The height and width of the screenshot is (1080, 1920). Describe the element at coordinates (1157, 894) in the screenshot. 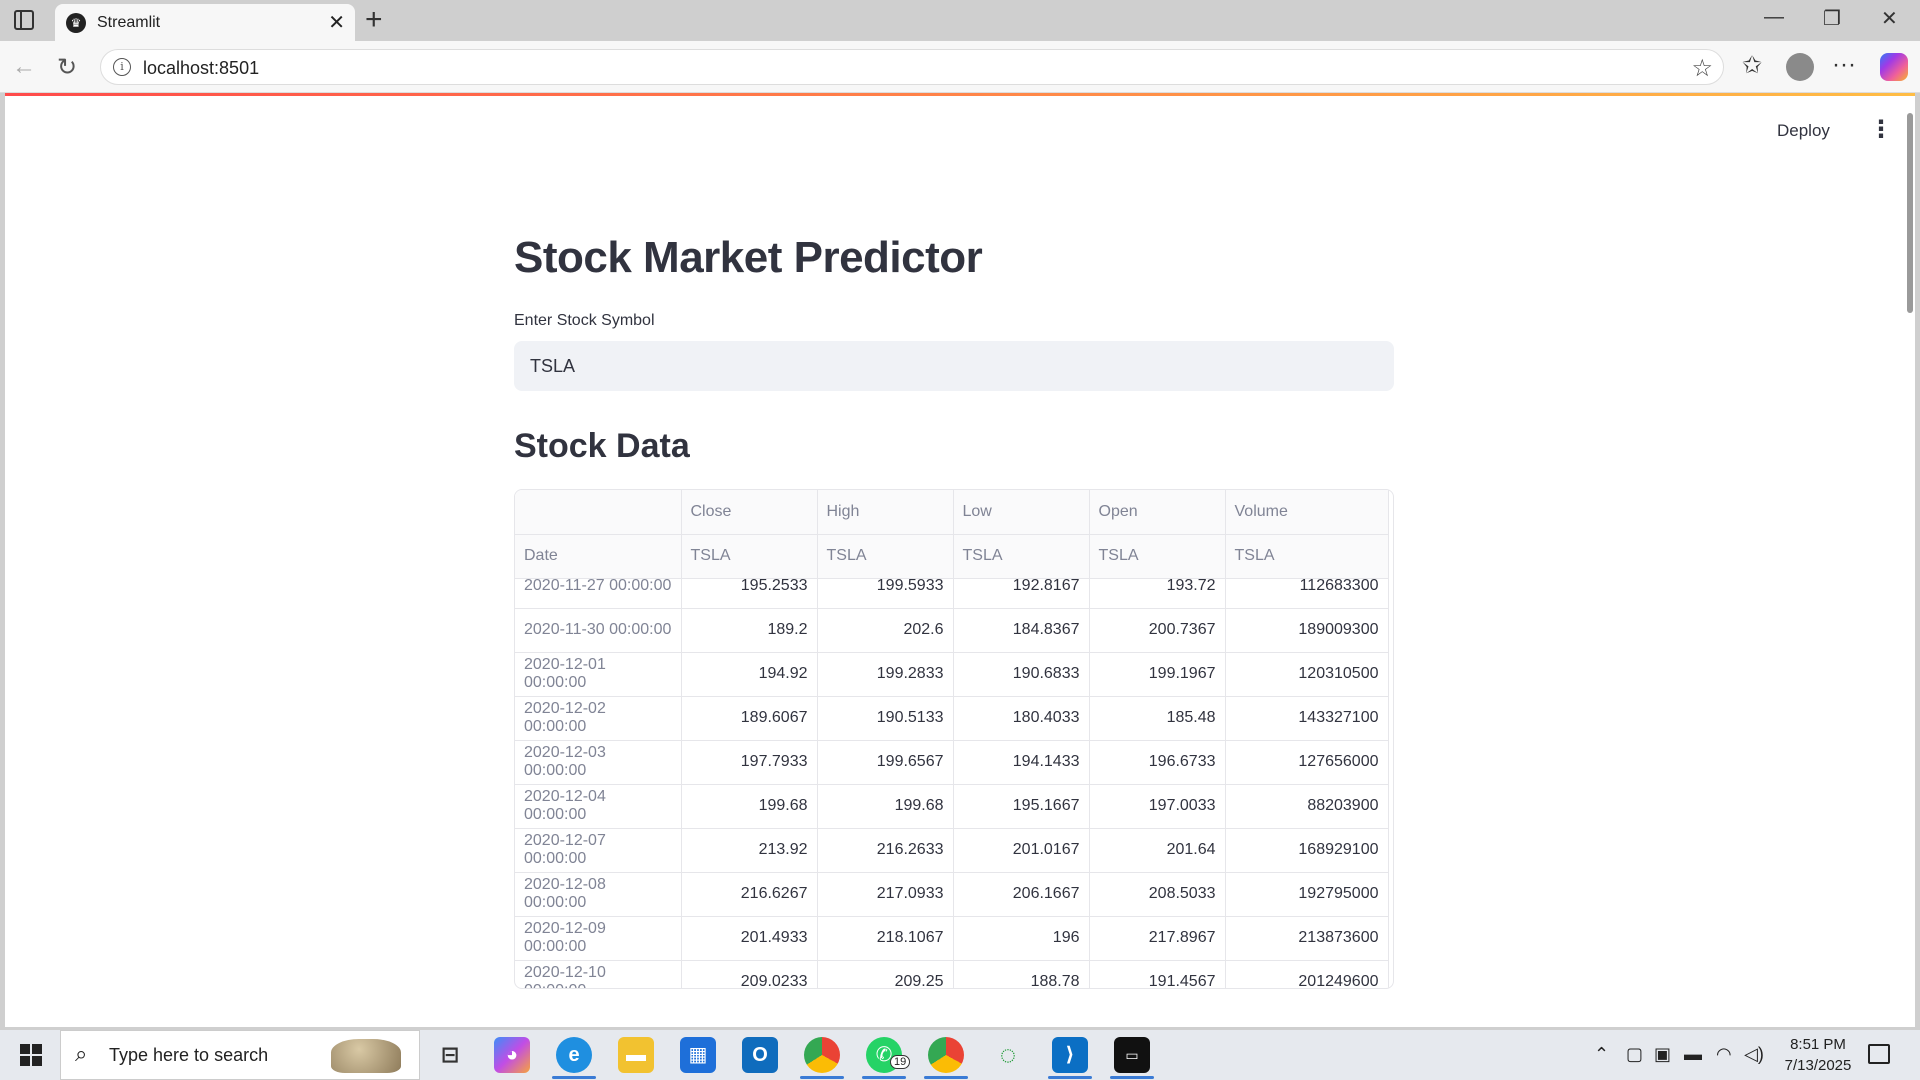

I see `table-cell: 208.5033` at that location.